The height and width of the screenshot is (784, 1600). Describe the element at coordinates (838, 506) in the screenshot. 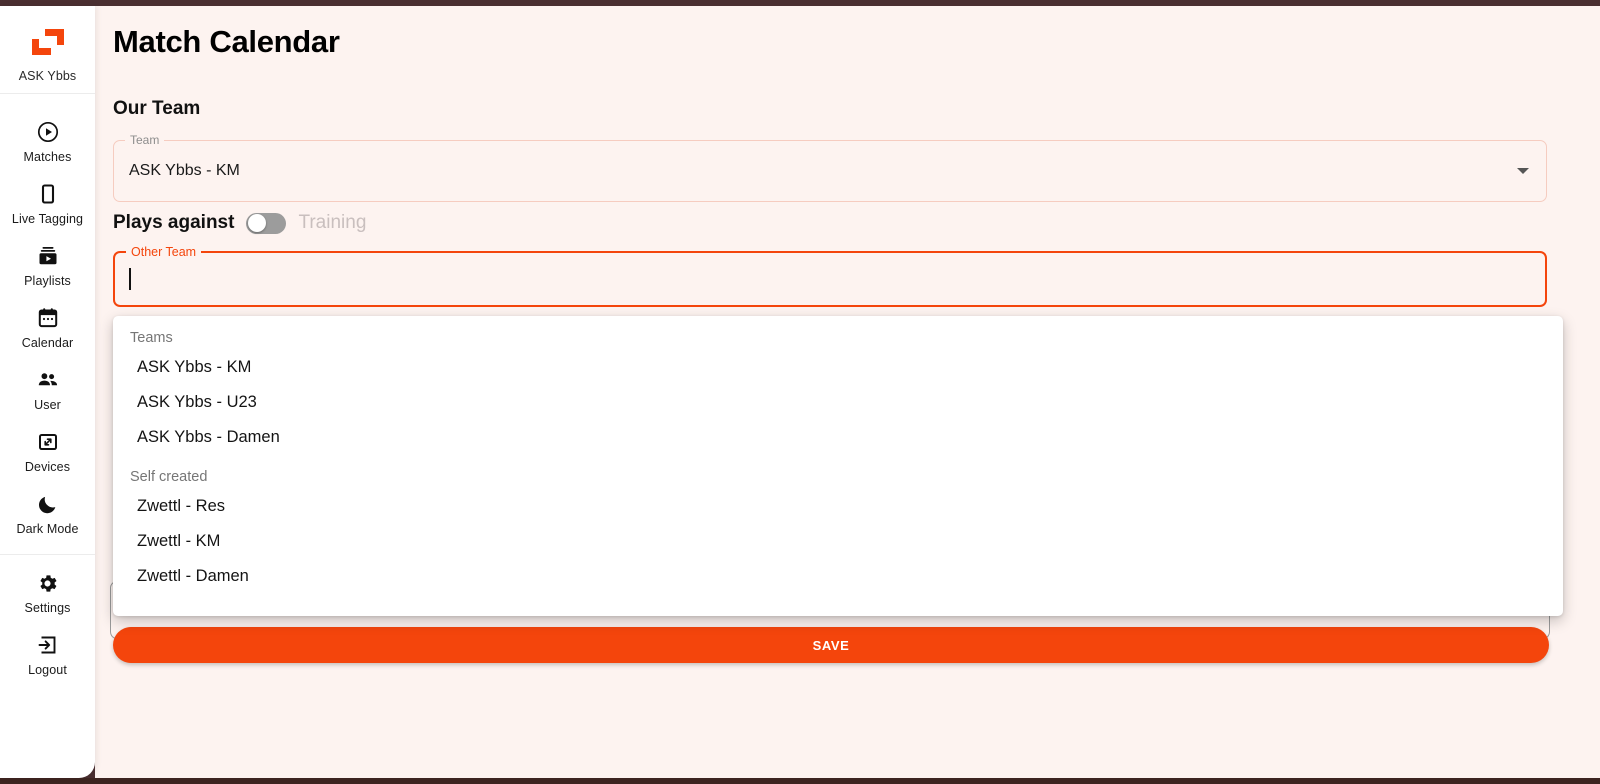

I see `dropdown-option: Zwettl - Res` at that location.